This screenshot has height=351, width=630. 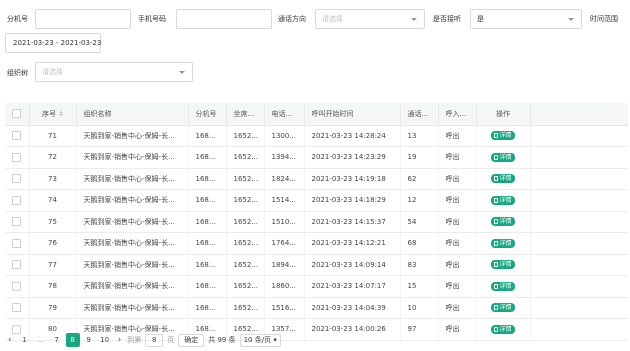 I want to click on page-10: 10, so click(x=105, y=340).